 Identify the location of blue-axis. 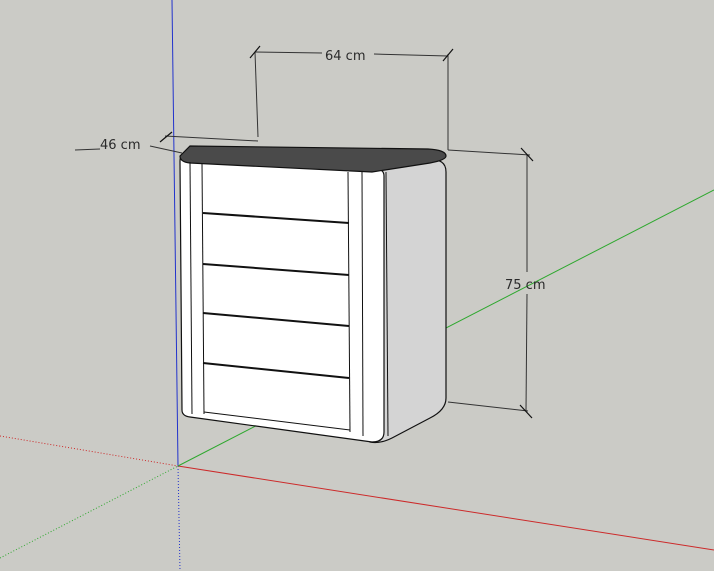
(175, 233).